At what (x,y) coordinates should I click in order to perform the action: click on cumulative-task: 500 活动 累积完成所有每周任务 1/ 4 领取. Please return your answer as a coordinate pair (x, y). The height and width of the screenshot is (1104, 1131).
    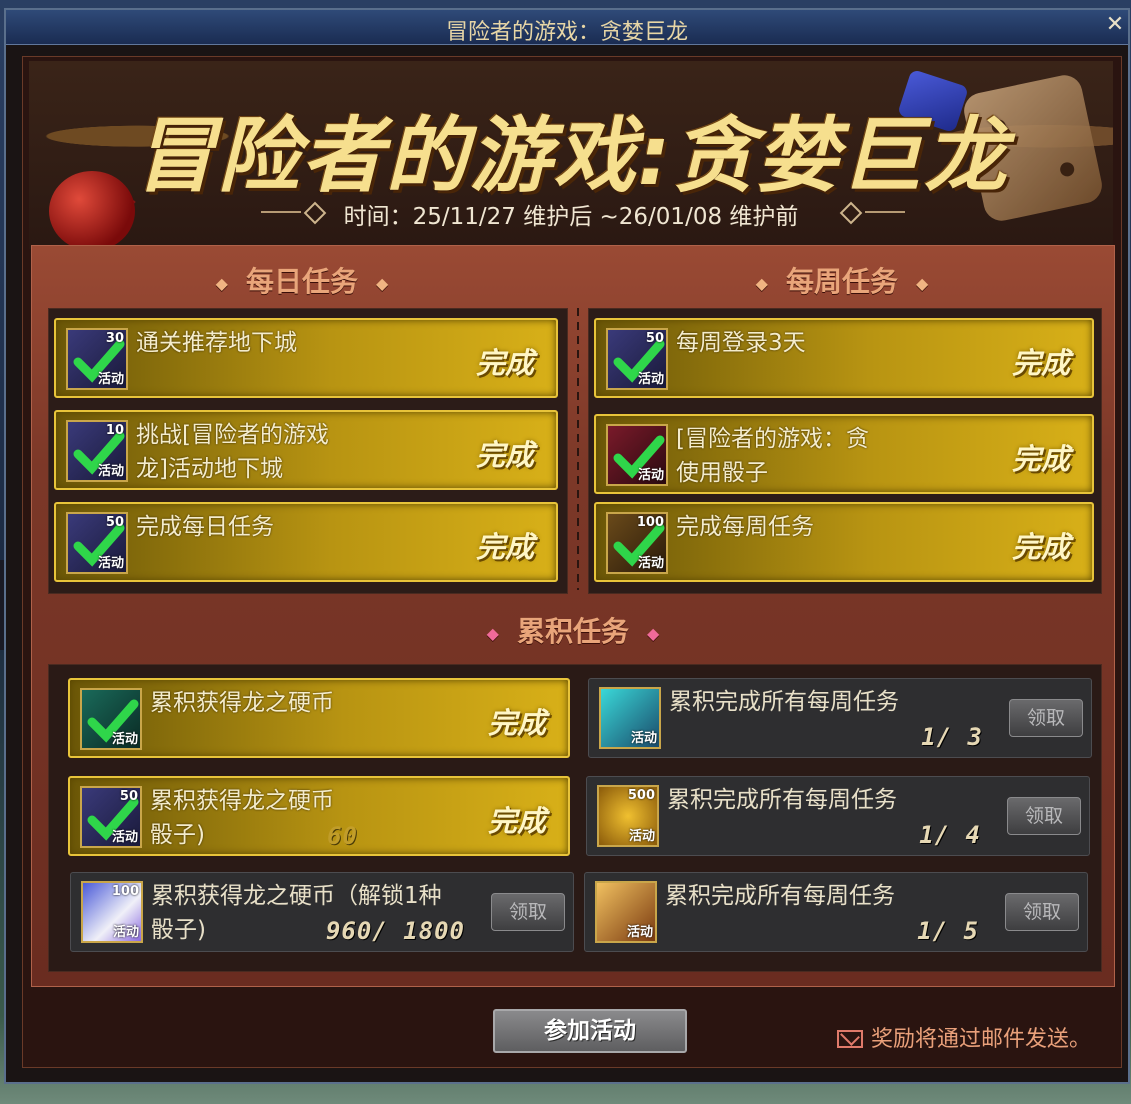
    Looking at the image, I should click on (838, 816).